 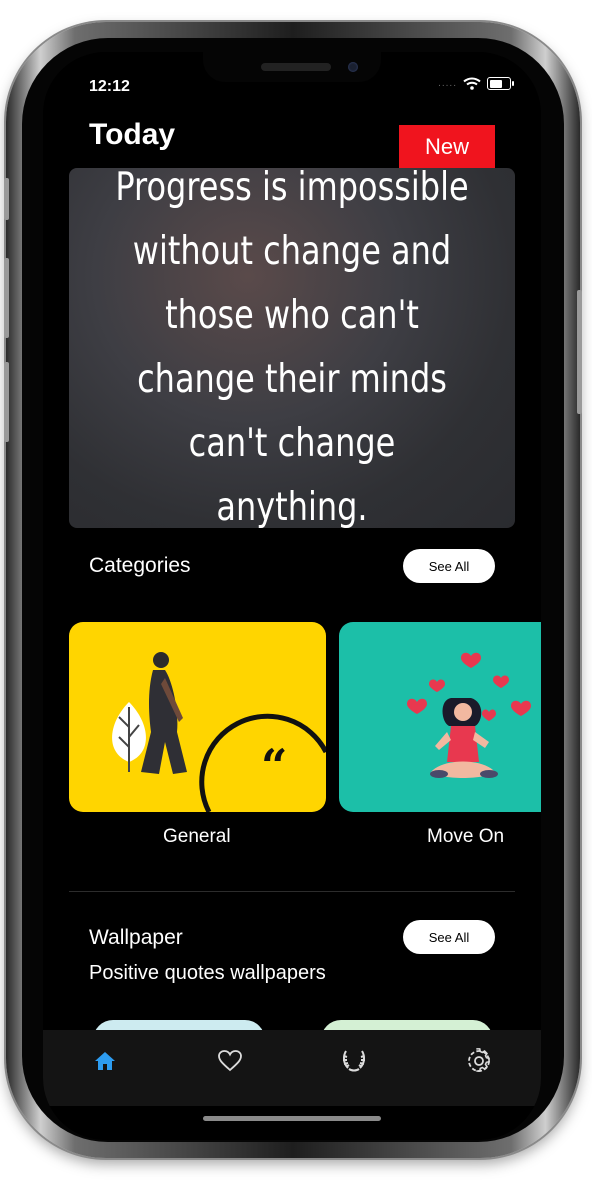 What do you see at coordinates (353, 67) in the screenshot?
I see `front-camera` at bounding box center [353, 67].